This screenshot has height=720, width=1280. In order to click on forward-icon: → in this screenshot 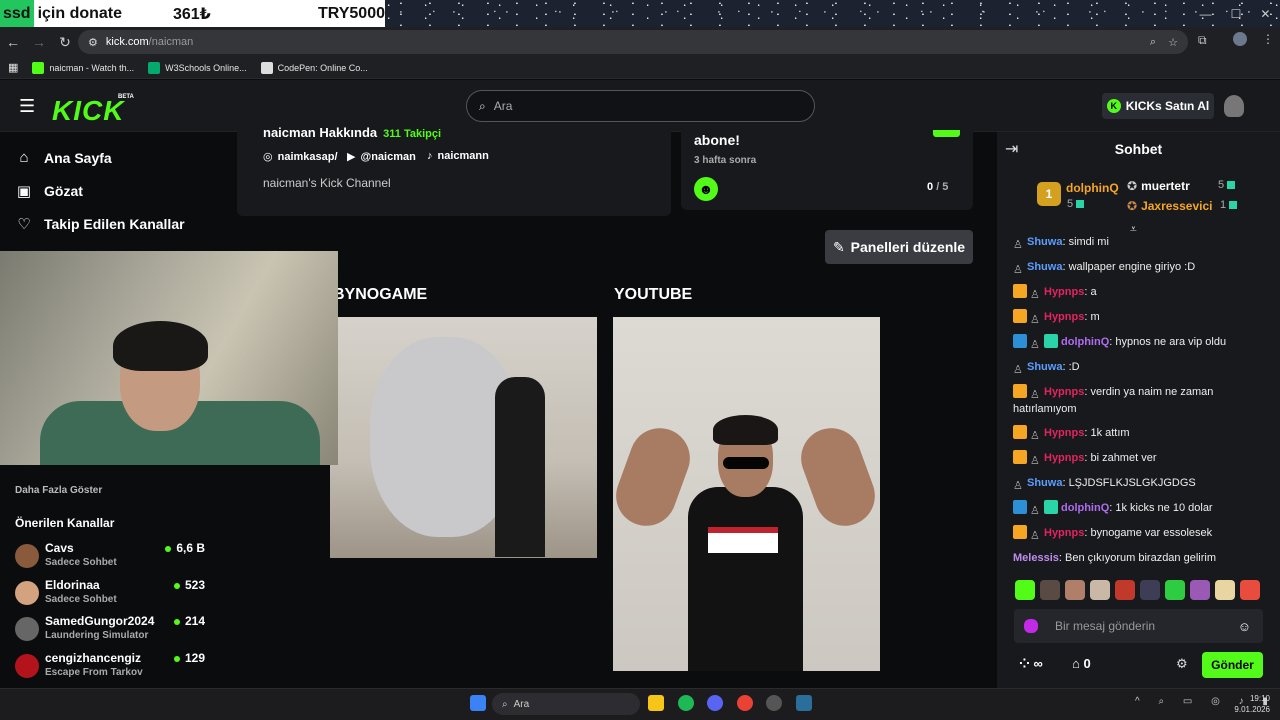, I will do `click(39, 42)`.